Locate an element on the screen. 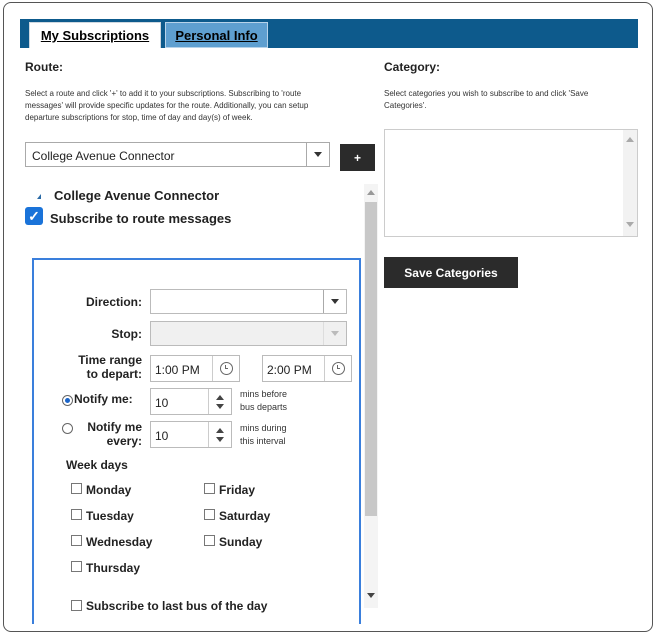 The width and height of the screenshot is (657, 634). list-scrollbar is located at coordinates (371, 396).